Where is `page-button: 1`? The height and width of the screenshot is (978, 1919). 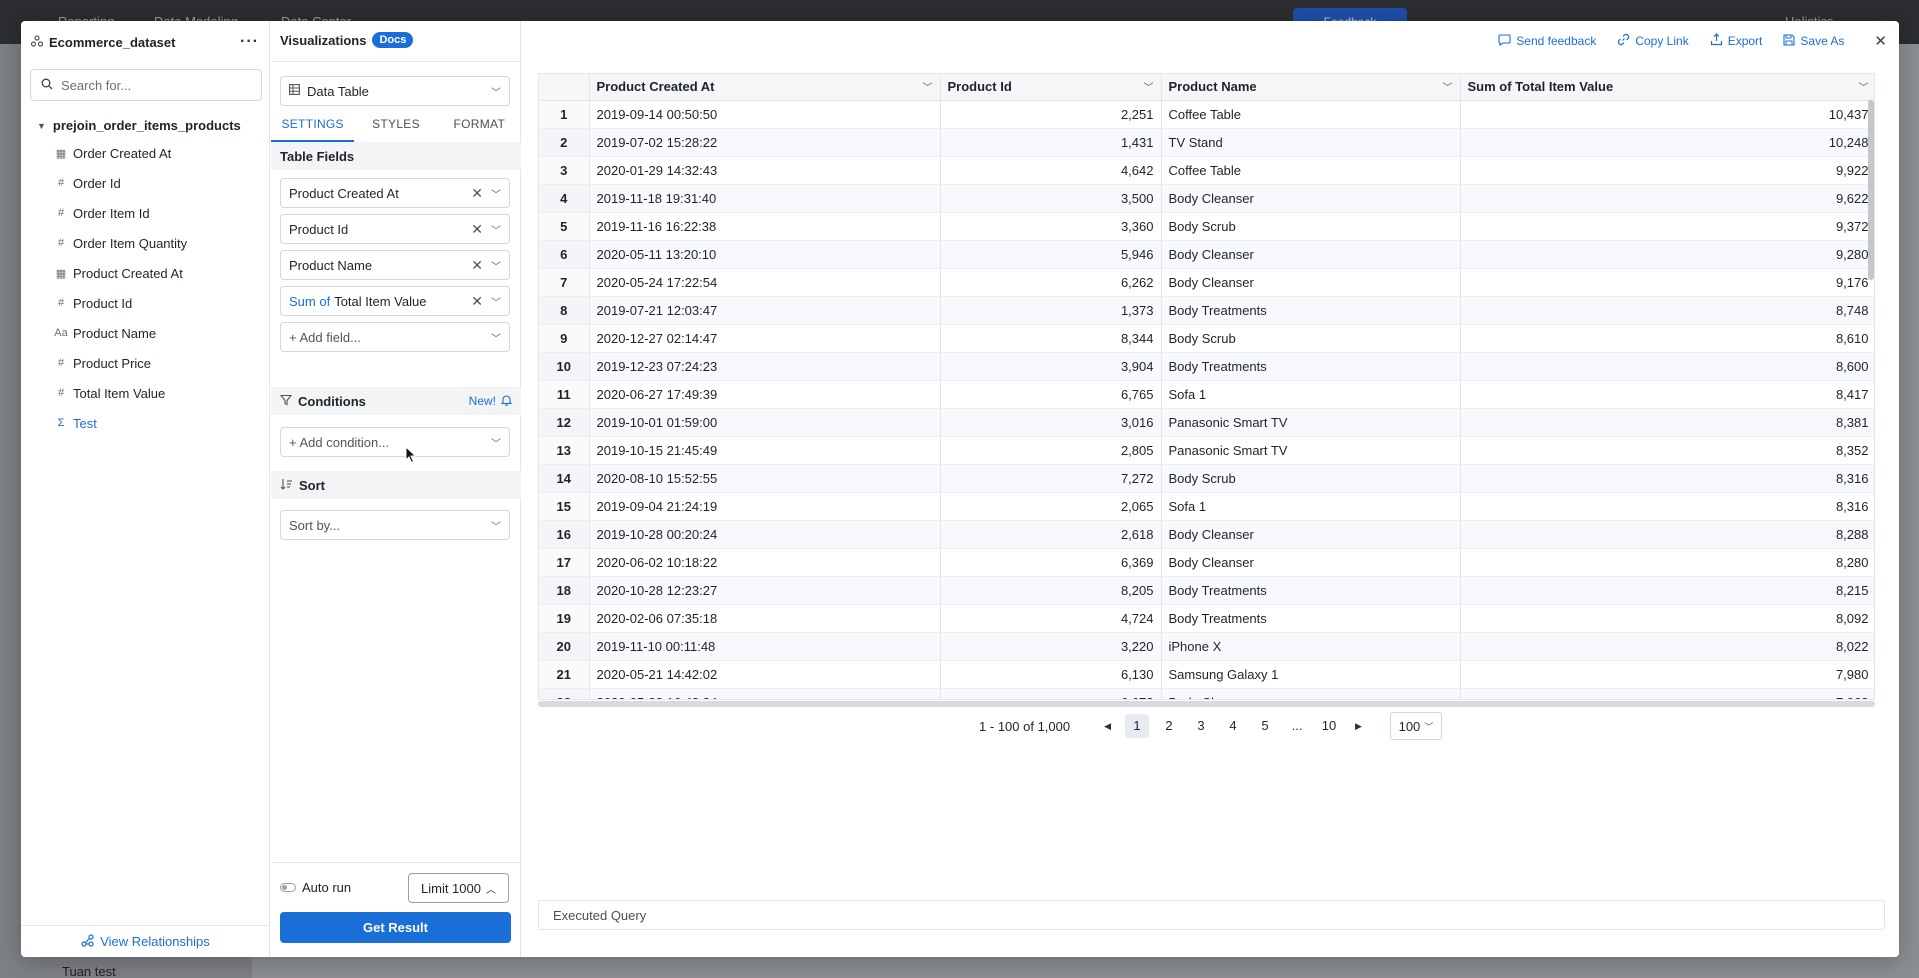 page-button: 1 is located at coordinates (1137, 726).